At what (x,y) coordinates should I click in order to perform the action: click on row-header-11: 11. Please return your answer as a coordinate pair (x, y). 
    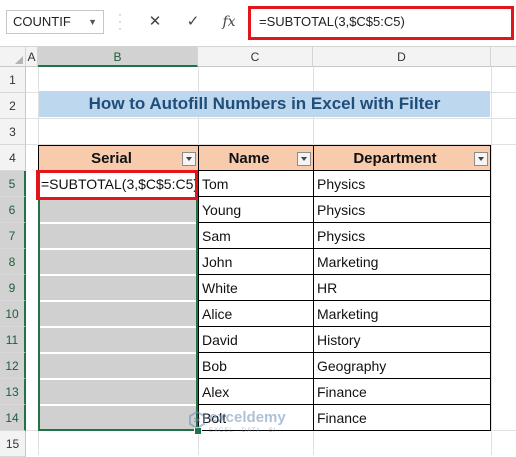
    Looking at the image, I should click on (13, 340).